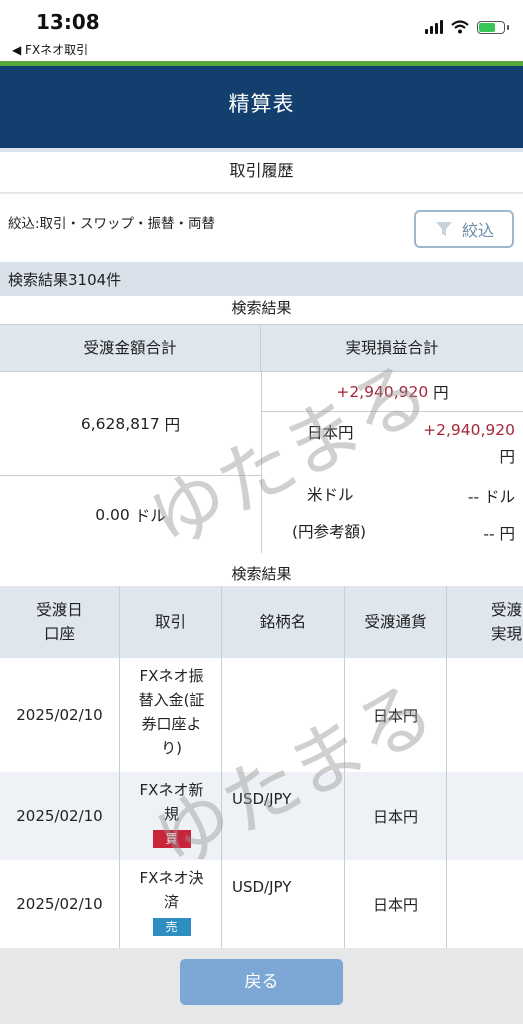  I want to click on trade-line: 替入金(証, so click(171, 700).